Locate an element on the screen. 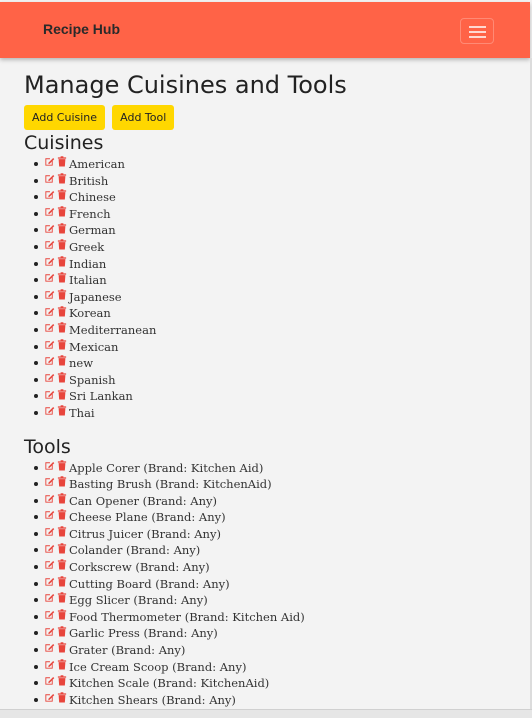 Image resolution: width=532 pixels, height=718 pixels. item-label: Basting Brush (Brand: KitchenAid) is located at coordinates (170, 484).